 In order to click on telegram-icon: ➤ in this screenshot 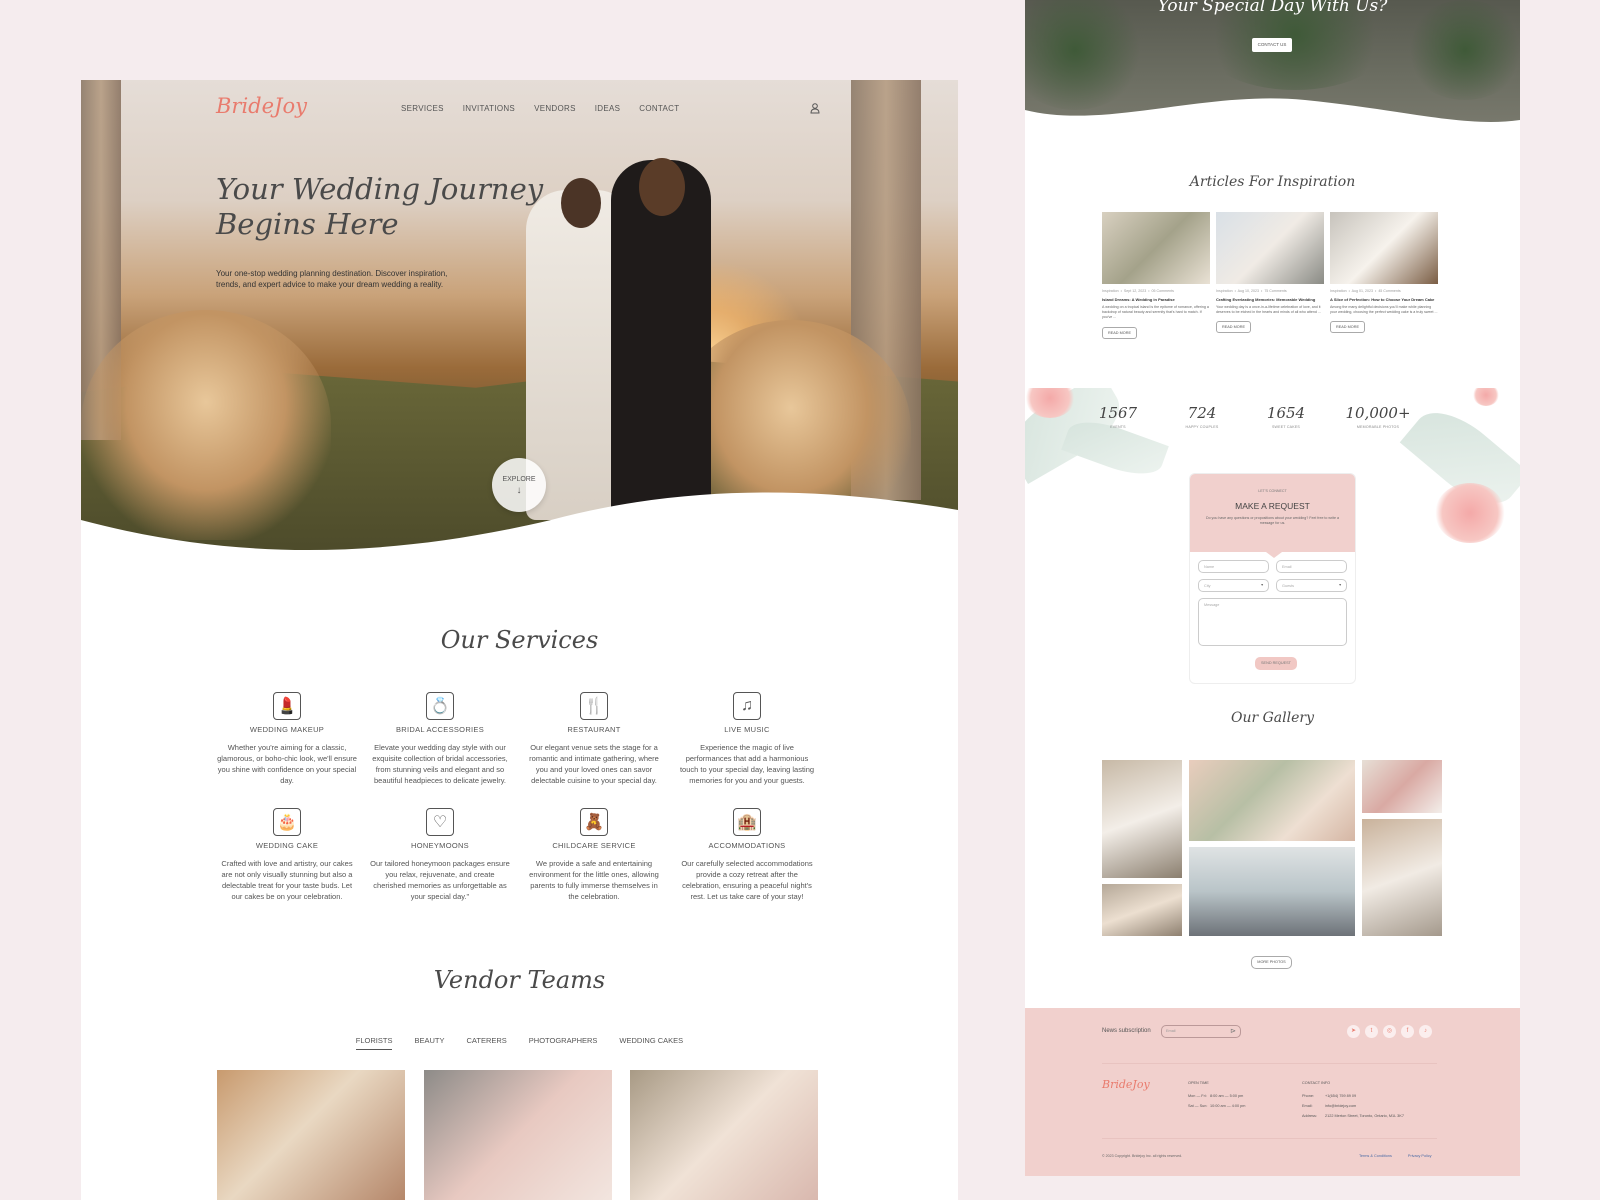, I will do `click(1353, 1031)`.